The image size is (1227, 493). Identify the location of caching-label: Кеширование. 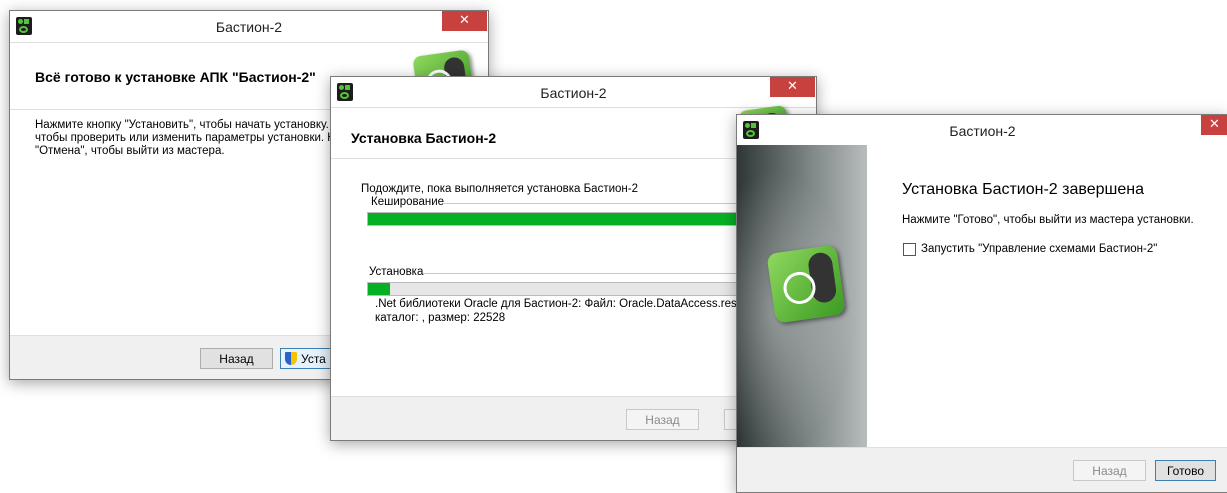
(408, 202).